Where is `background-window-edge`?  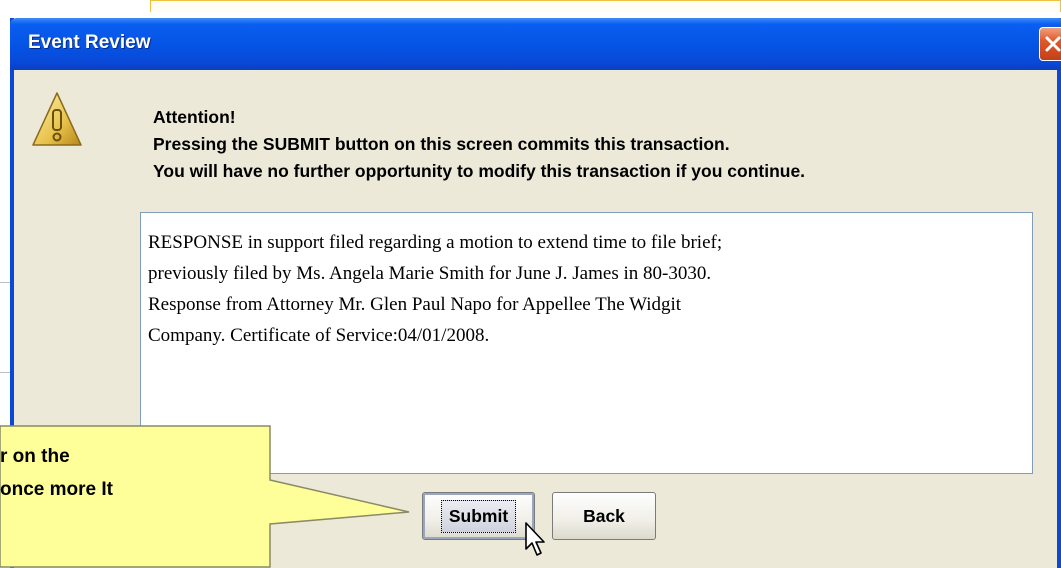
background-window-edge is located at coordinates (605, 6).